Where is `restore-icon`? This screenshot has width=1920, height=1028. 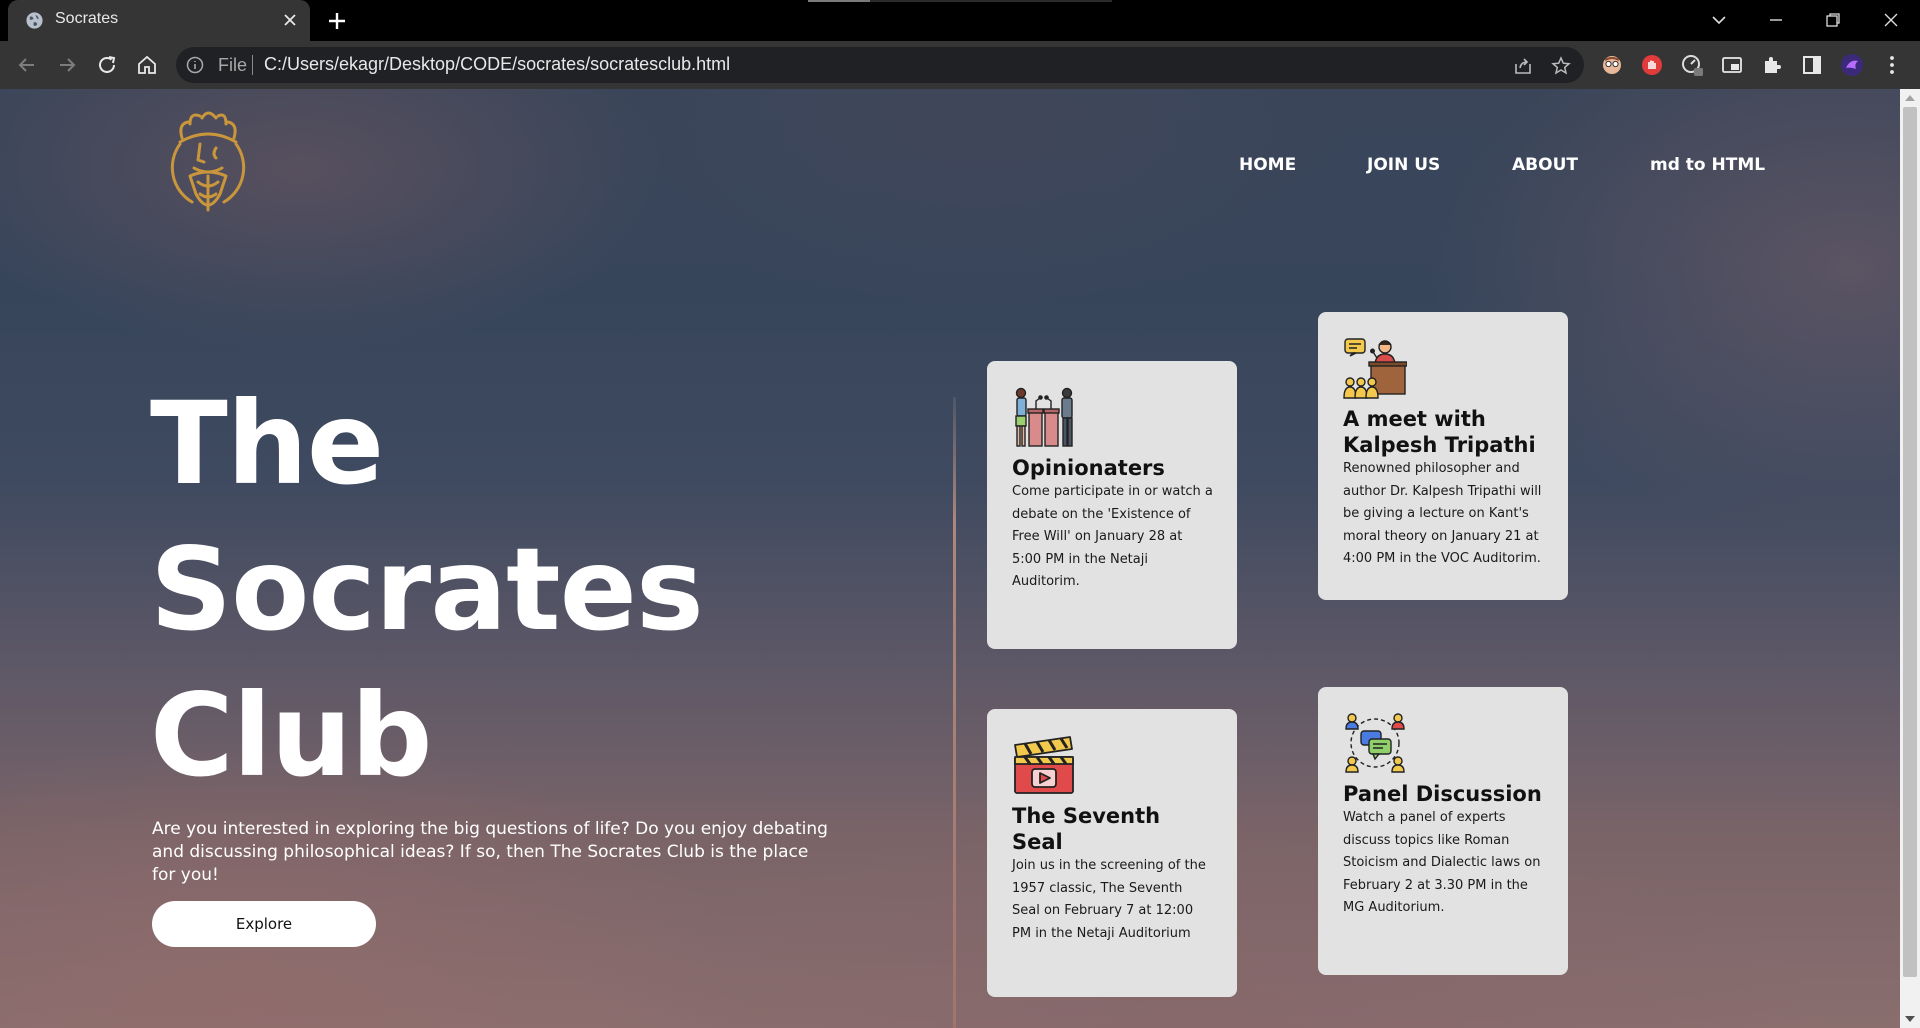
restore-icon is located at coordinates (1833, 20).